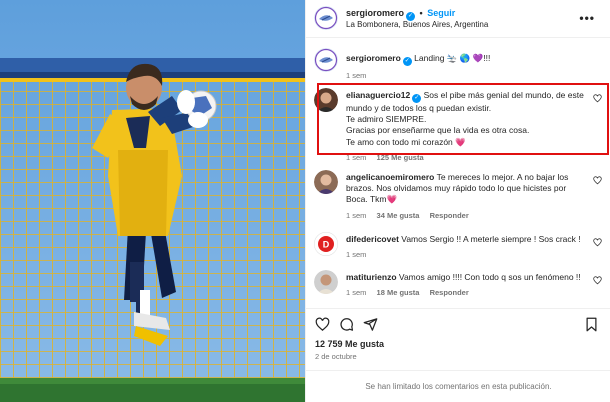 The width and height of the screenshot is (610, 402). What do you see at coordinates (356, 75) in the screenshot?
I see `caption-time: 1 sem` at bounding box center [356, 75].